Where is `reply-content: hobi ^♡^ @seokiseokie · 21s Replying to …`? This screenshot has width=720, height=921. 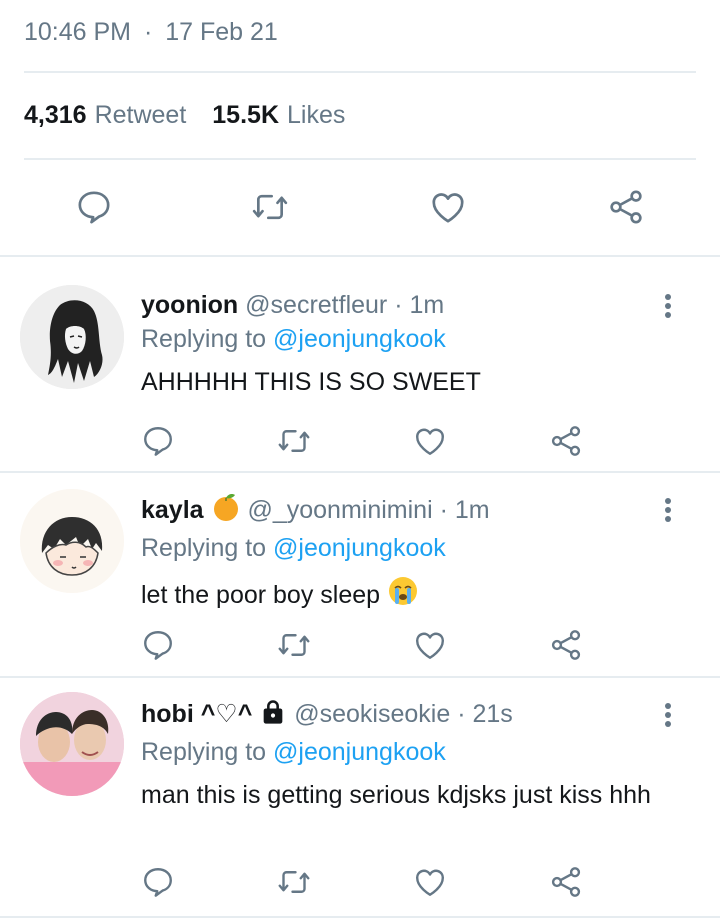
reply-content: hobi ^♡^ @seokiseokie · 21s Replying to … is located at coordinates (400, 754).